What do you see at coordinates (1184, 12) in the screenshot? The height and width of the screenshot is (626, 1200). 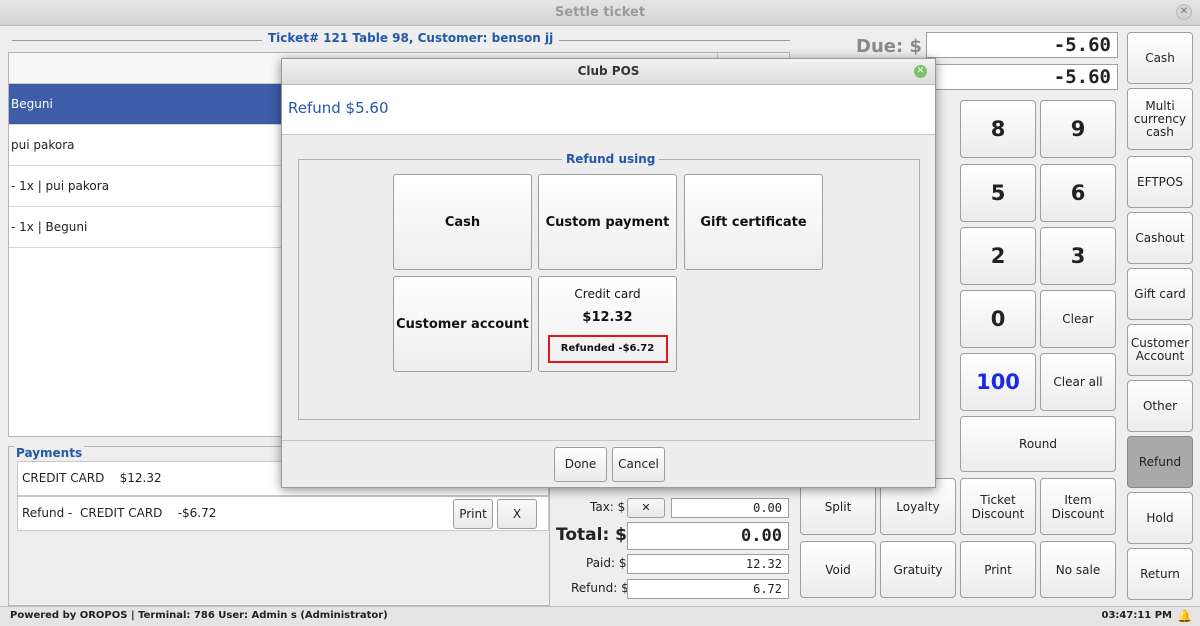 I see `close-icon: ✕` at bounding box center [1184, 12].